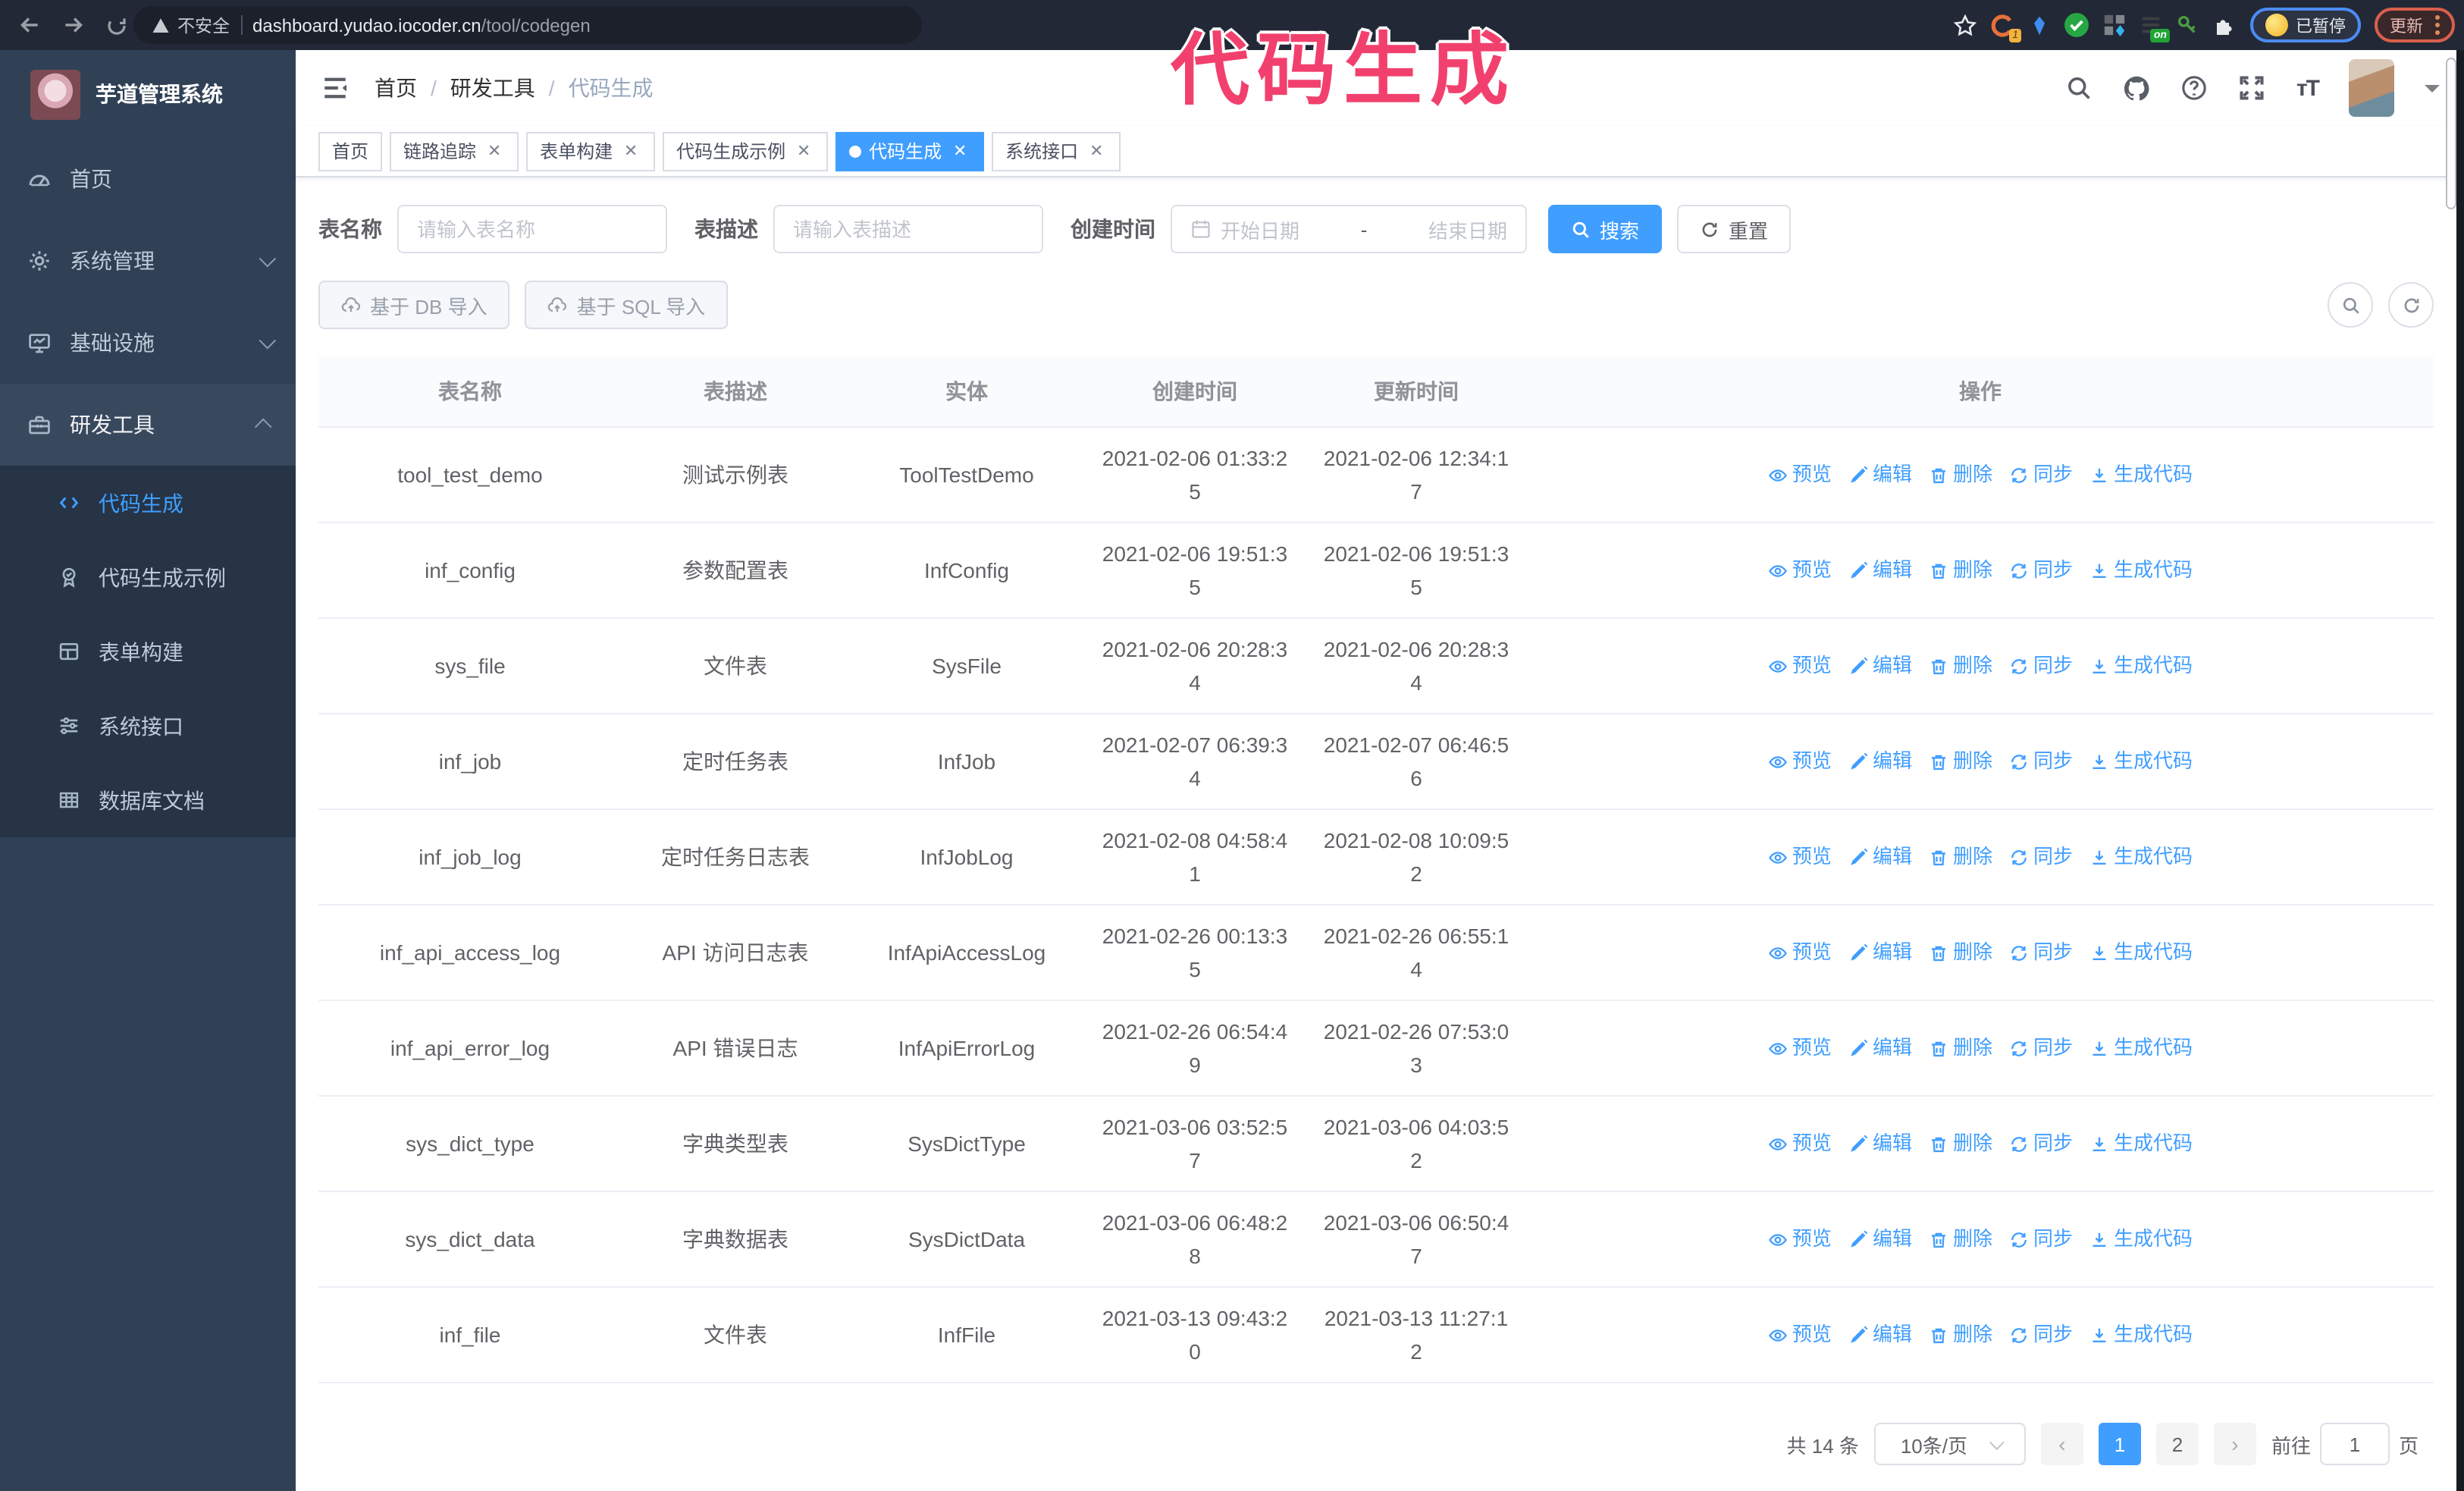 The height and width of the screenshot is (1491, 2464). Describe the element at coordinates (493, 88) in the screenshot. I see `breadcrumb-tools: 研发工具` at that location.